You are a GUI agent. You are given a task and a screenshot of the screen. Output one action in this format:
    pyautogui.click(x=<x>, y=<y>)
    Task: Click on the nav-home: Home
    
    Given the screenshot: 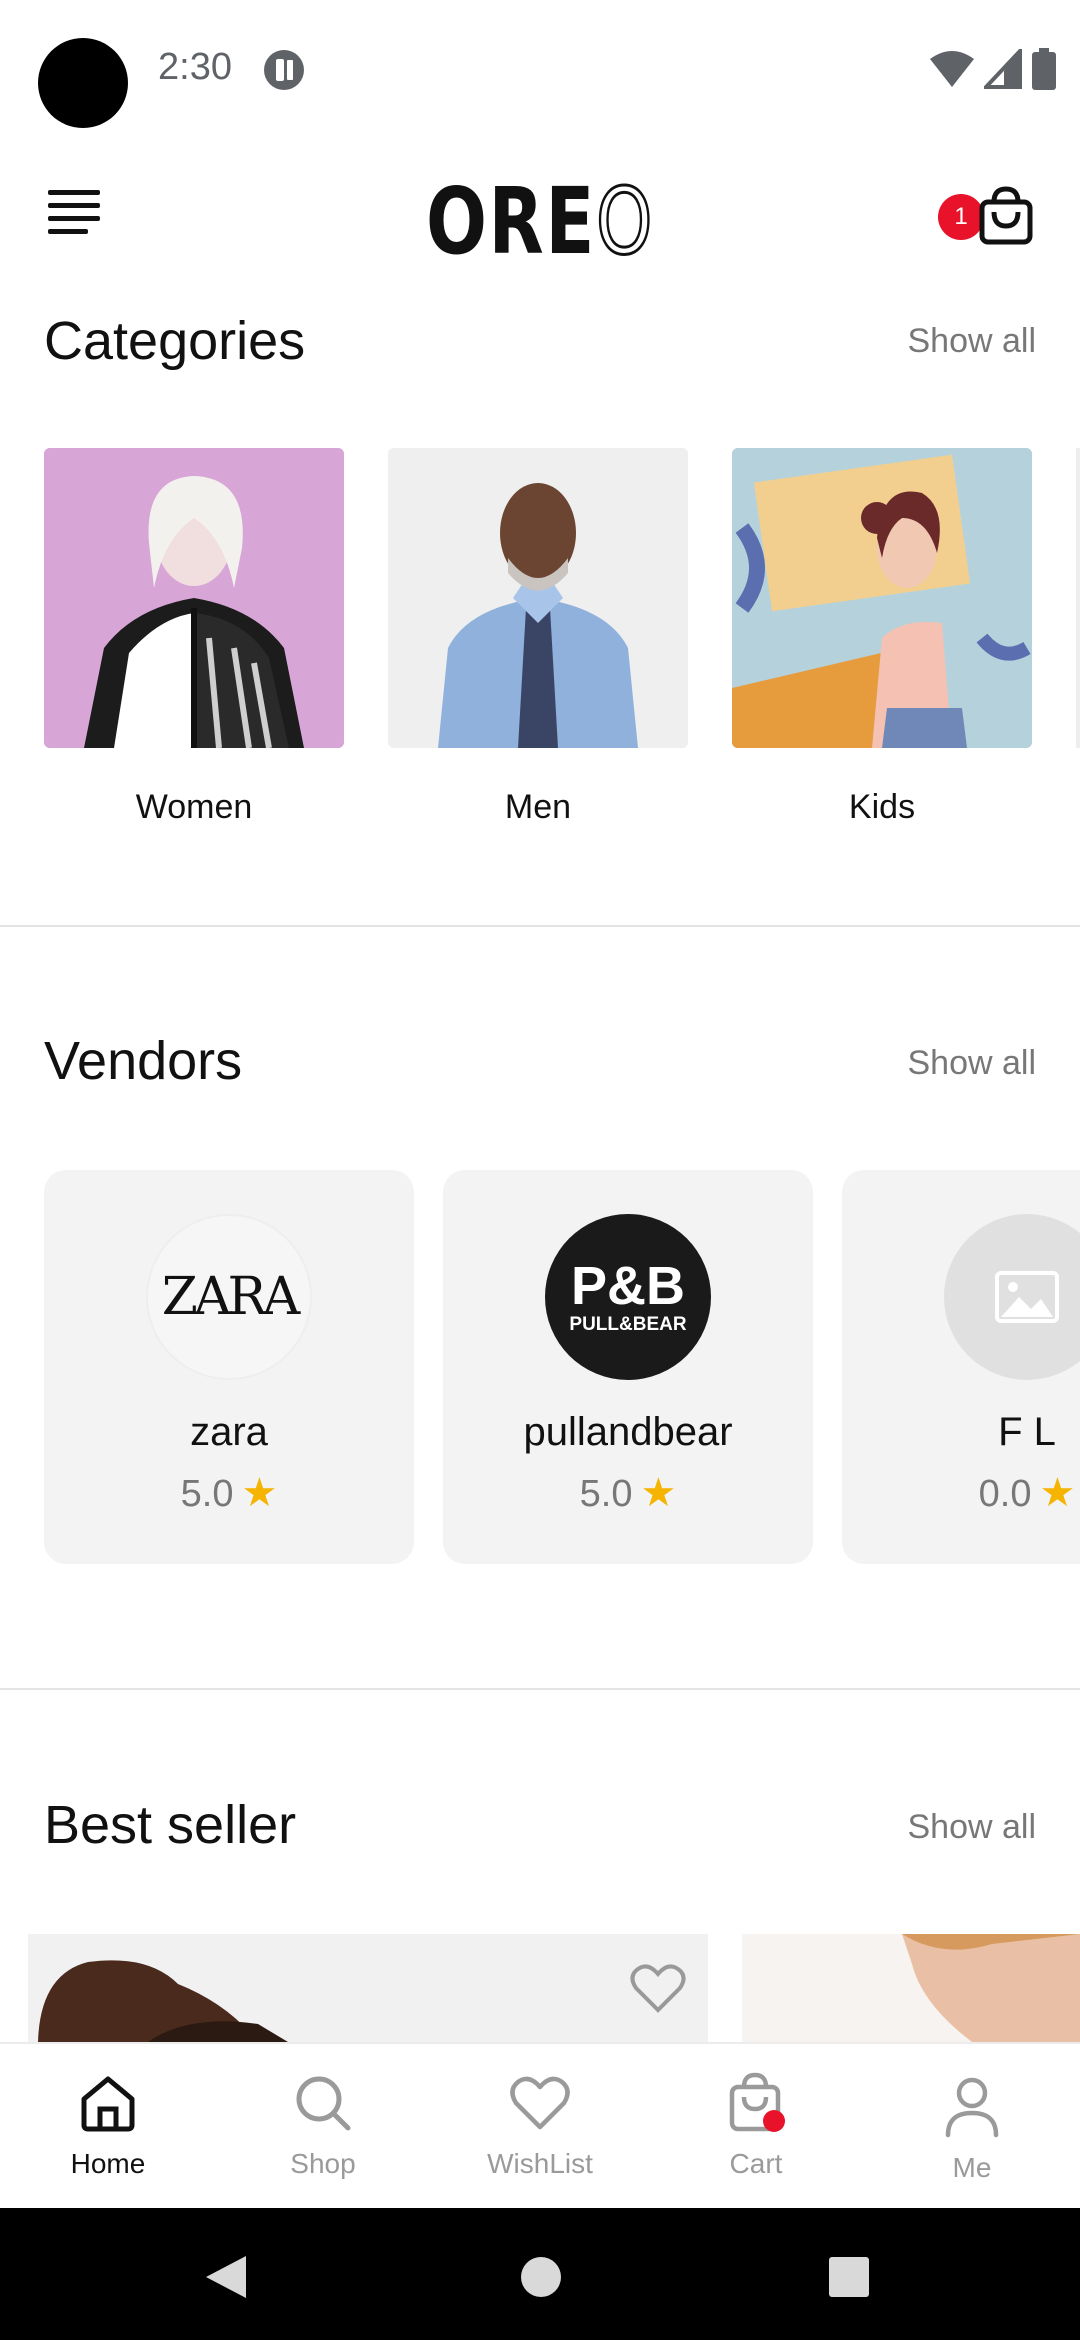 What is the action you would take?
    pyautogui.click(x=108, y=2124)
    